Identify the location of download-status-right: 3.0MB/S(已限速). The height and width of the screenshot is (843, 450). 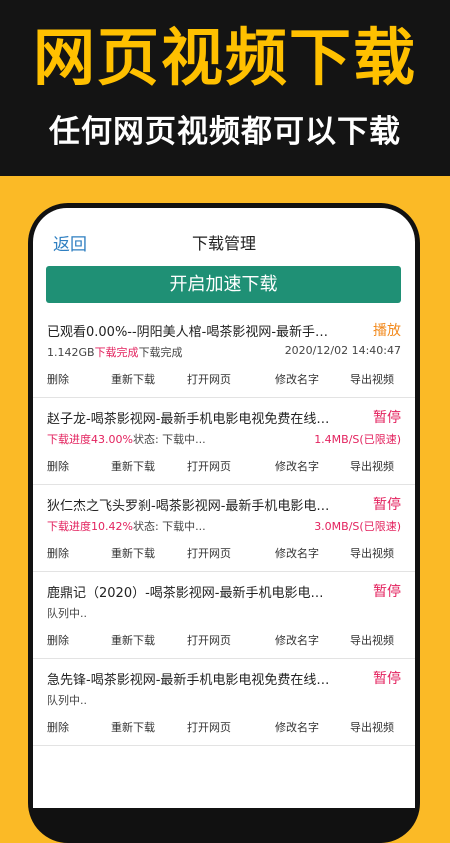
(357, 526).